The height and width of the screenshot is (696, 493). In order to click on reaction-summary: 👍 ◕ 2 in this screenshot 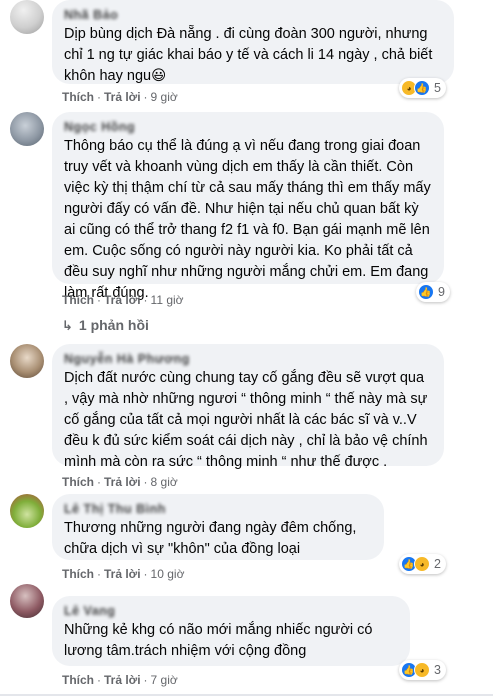, I will do `click(422, 564)`.